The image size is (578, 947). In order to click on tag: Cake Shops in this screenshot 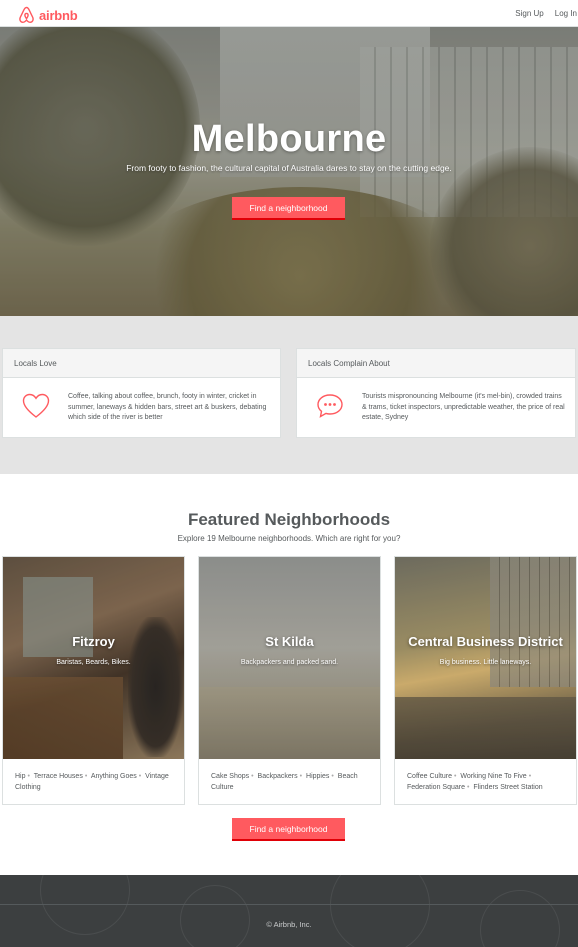, I will do `click(230, 776)`.